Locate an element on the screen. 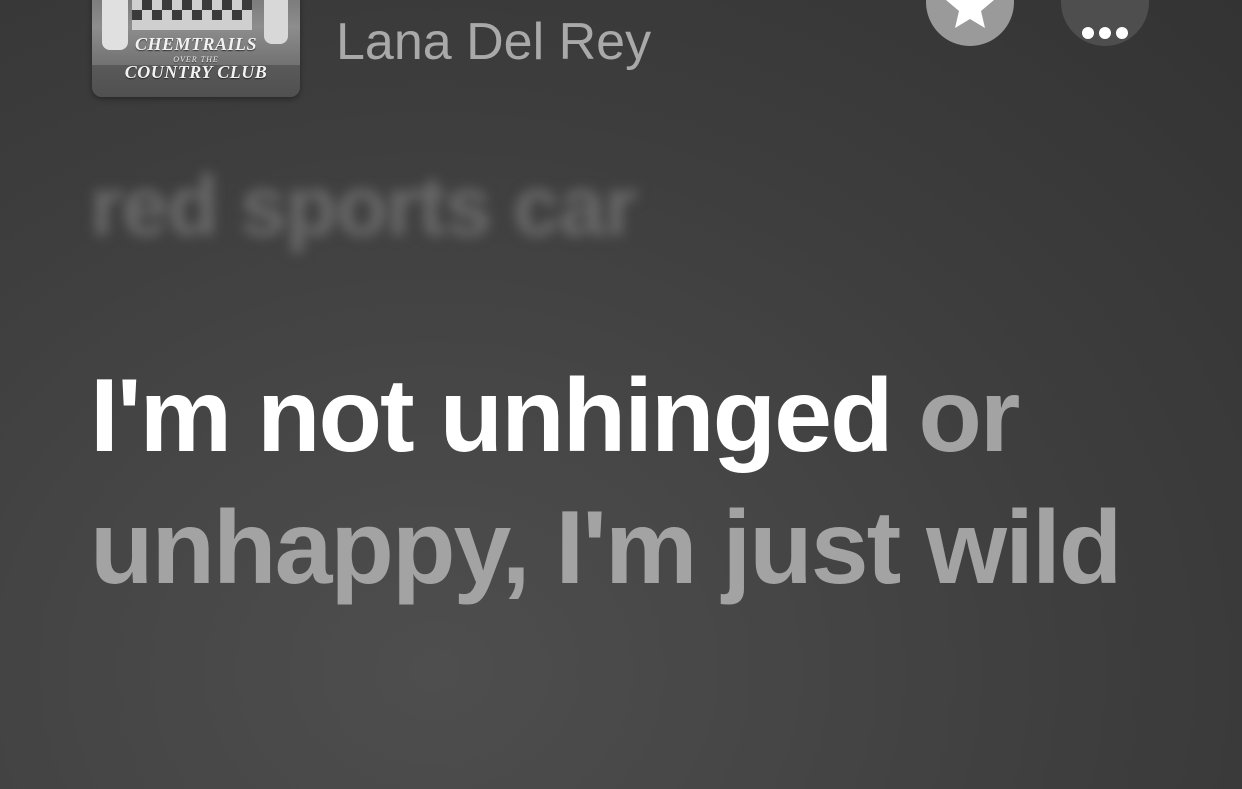  previous-lyric-line: red sports car is located at coordinates (363, 206).